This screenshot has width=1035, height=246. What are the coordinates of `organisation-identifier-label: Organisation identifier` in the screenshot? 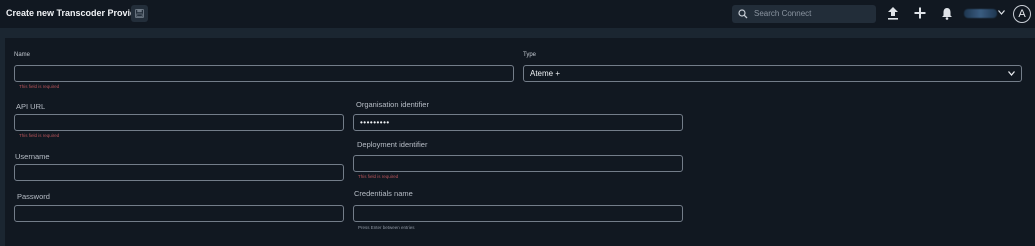 It's located at (392, 104).